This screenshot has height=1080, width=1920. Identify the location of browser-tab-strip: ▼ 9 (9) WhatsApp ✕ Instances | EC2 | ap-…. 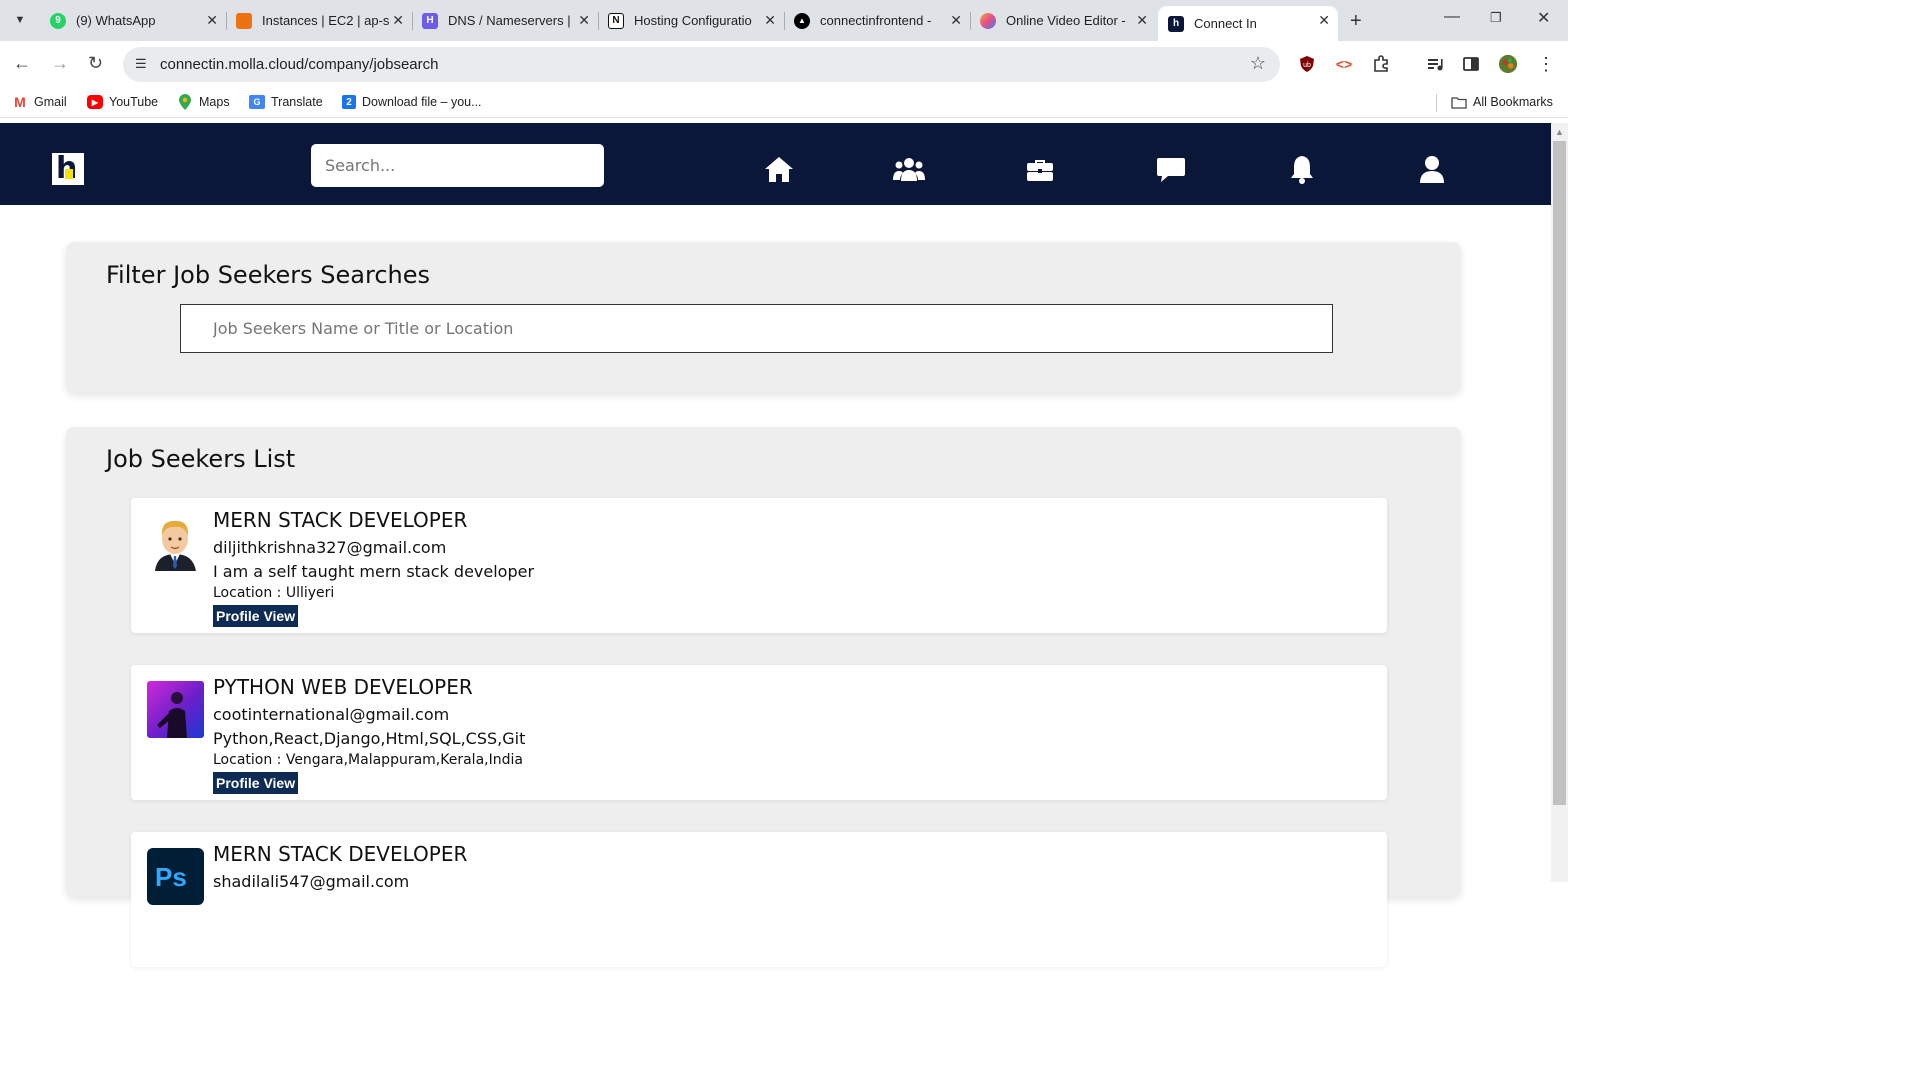
(784, 20).